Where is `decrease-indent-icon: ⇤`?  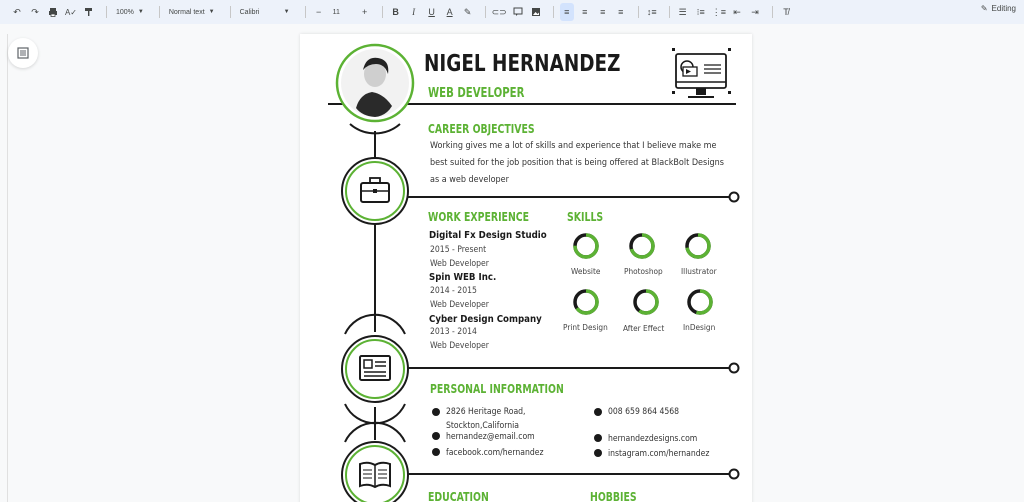
decrease-indent-icon: ⇤ is located at coordinates (737, 12).